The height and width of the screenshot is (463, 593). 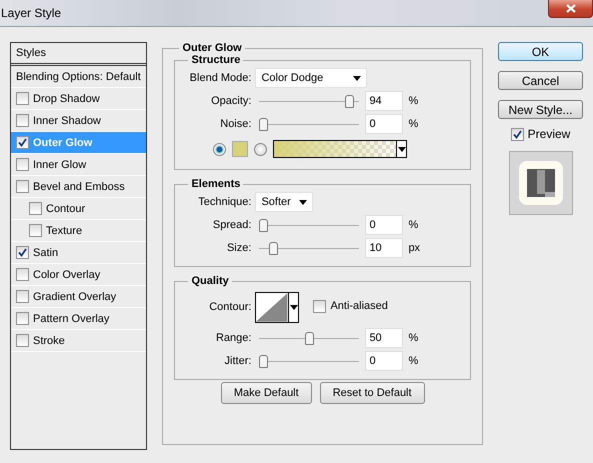 I want to click on style-label: Inner Shadow, so click(x=67, y=120).